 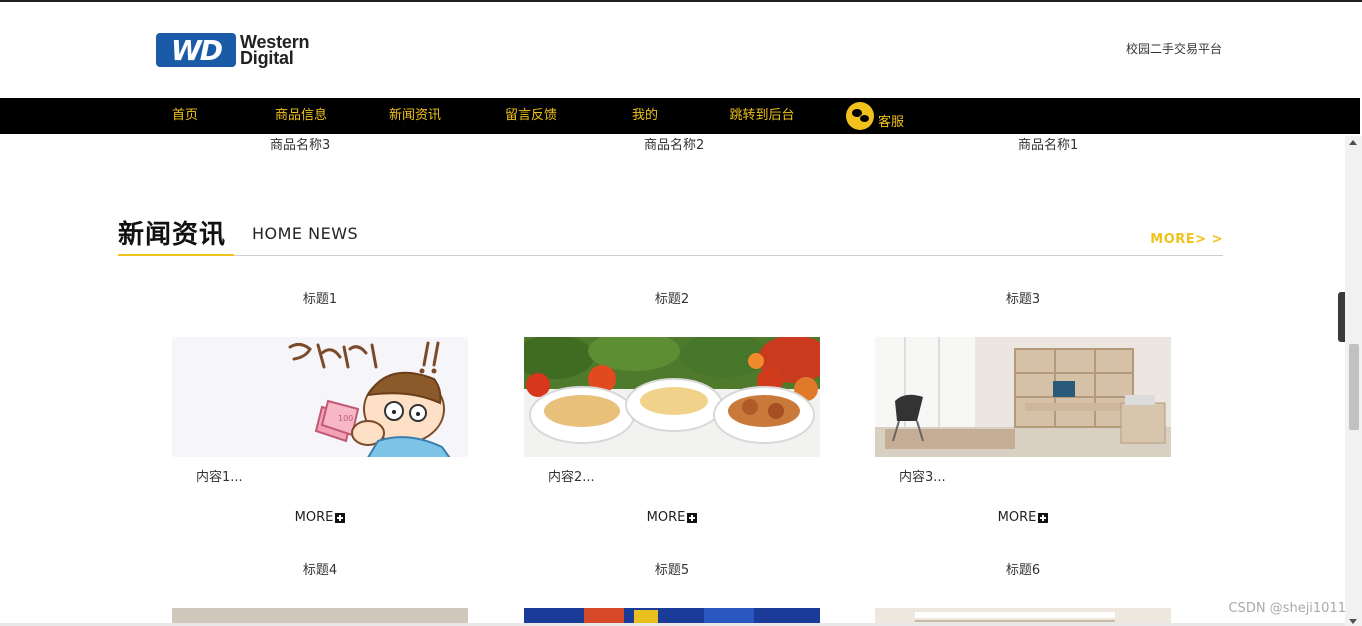 What do you see at coordinates (1023, 397) in the screenshot?
I see `news-image-furniture` at bounding box center [1023, 397].